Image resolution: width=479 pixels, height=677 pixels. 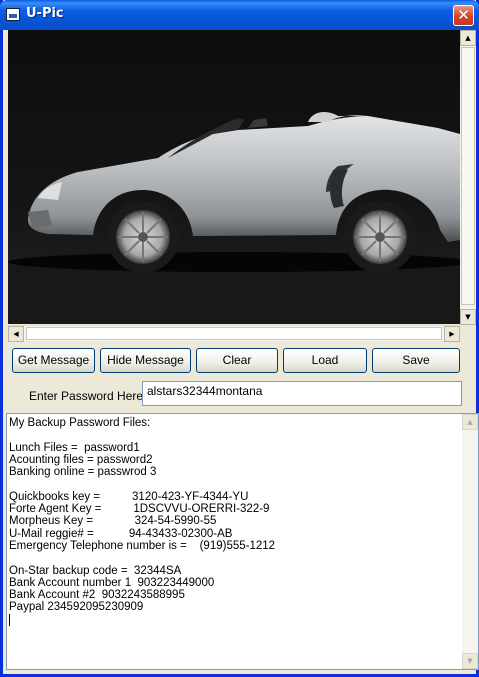 What do you see at coordinates (302, 393) in the screenshot?
I see `password-input: alstars32344montana` at bounding box center [302, 393].